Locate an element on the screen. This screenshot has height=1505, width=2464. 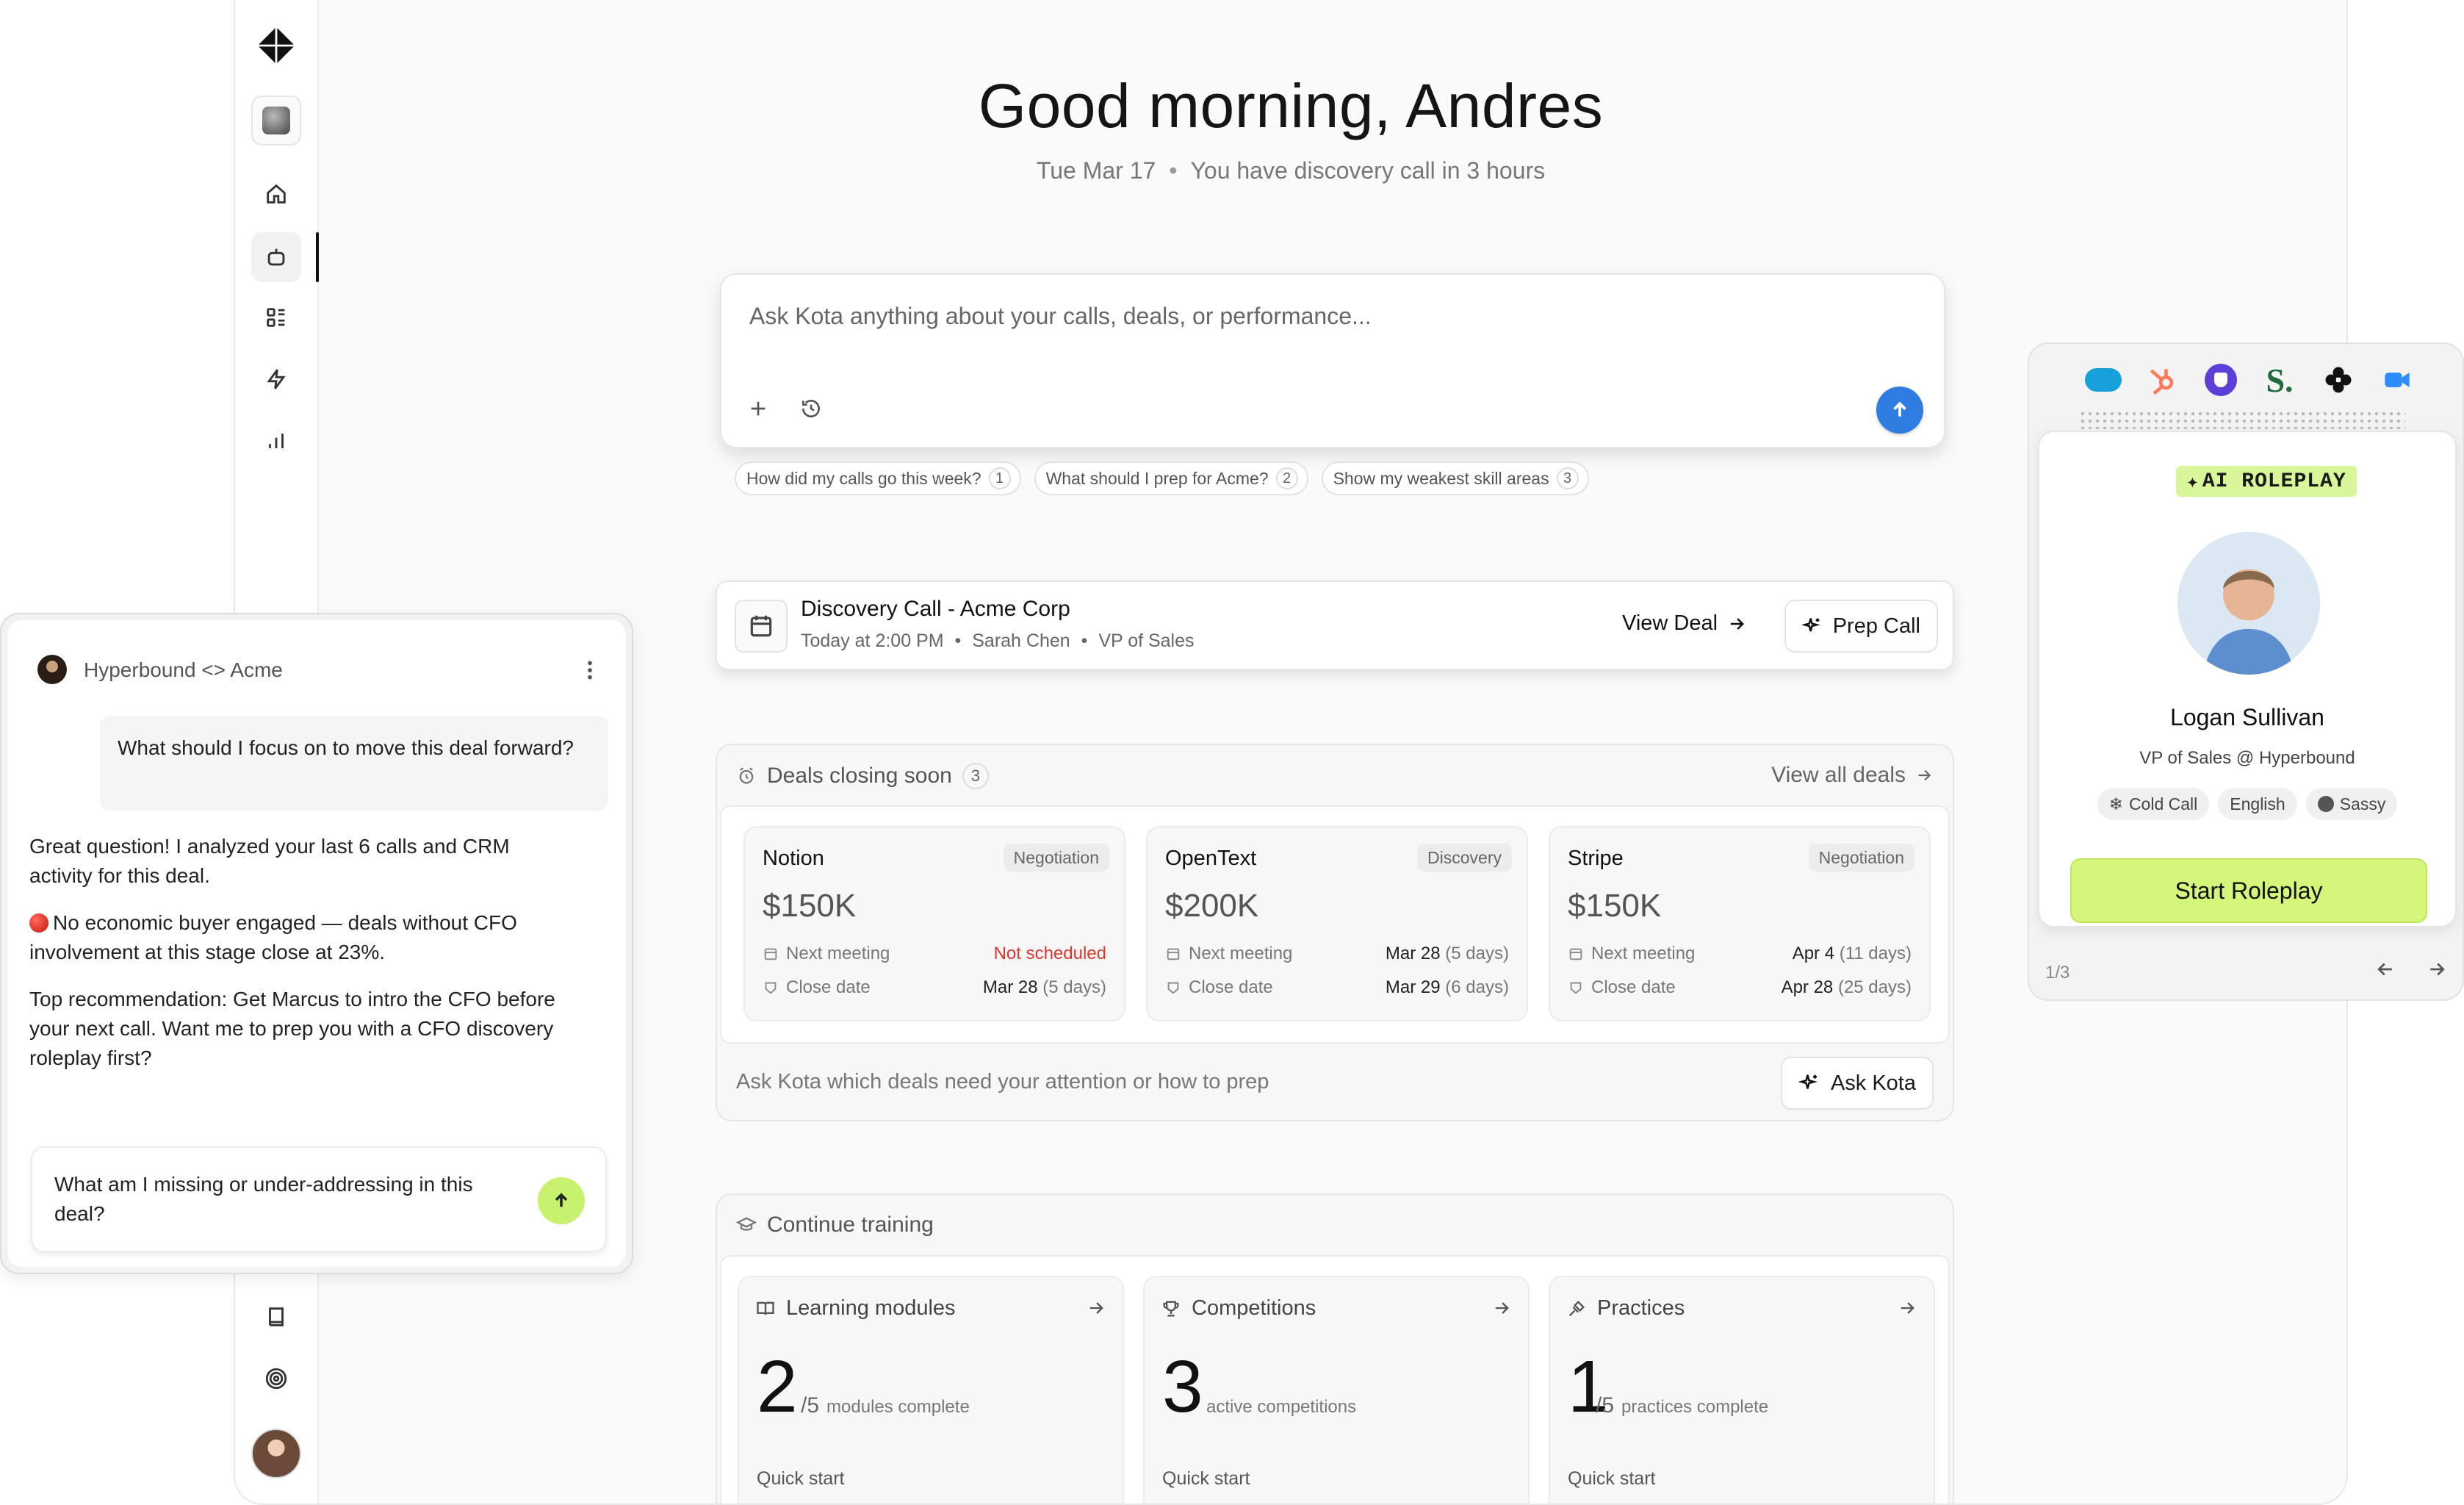
chat-title: Hyperbound <> Acme is located at coordinates (183, 670).